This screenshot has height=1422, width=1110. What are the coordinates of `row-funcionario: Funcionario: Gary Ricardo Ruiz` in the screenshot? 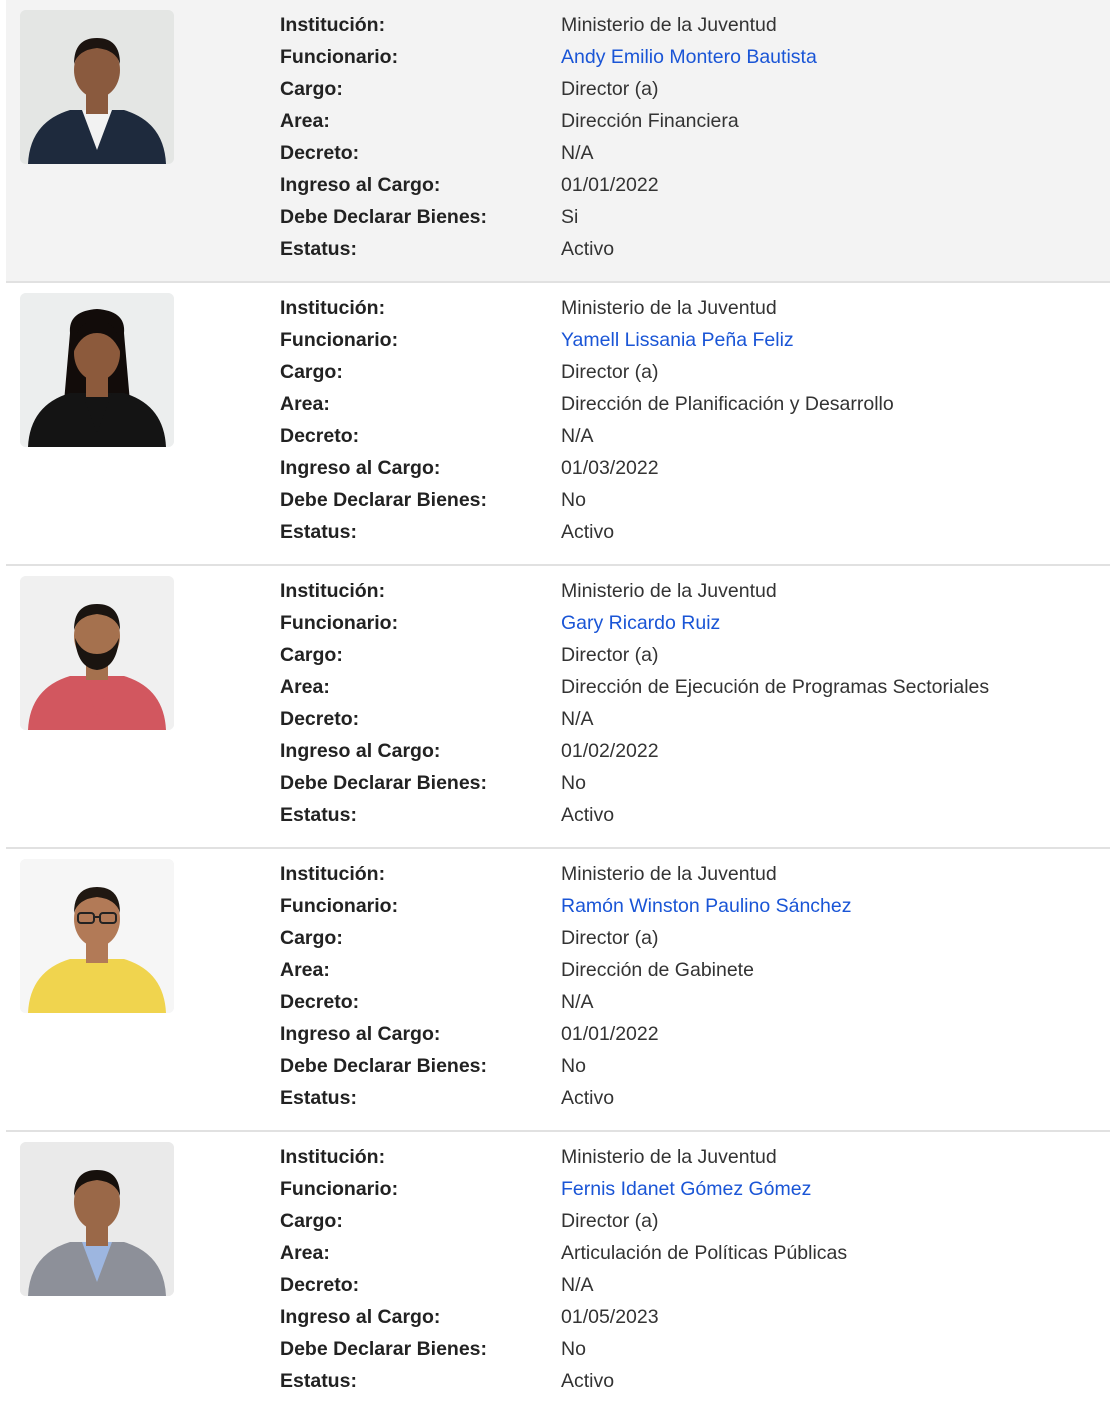 It's located at (690, 623).